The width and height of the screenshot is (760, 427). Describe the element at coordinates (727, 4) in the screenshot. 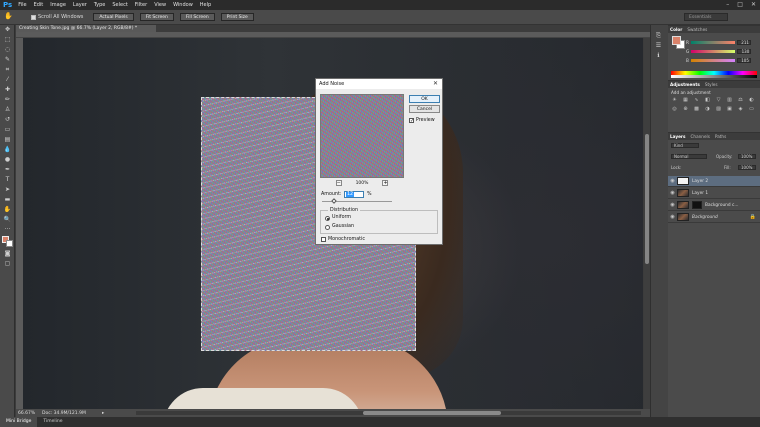

I see `minimize-icon: –` at that location.